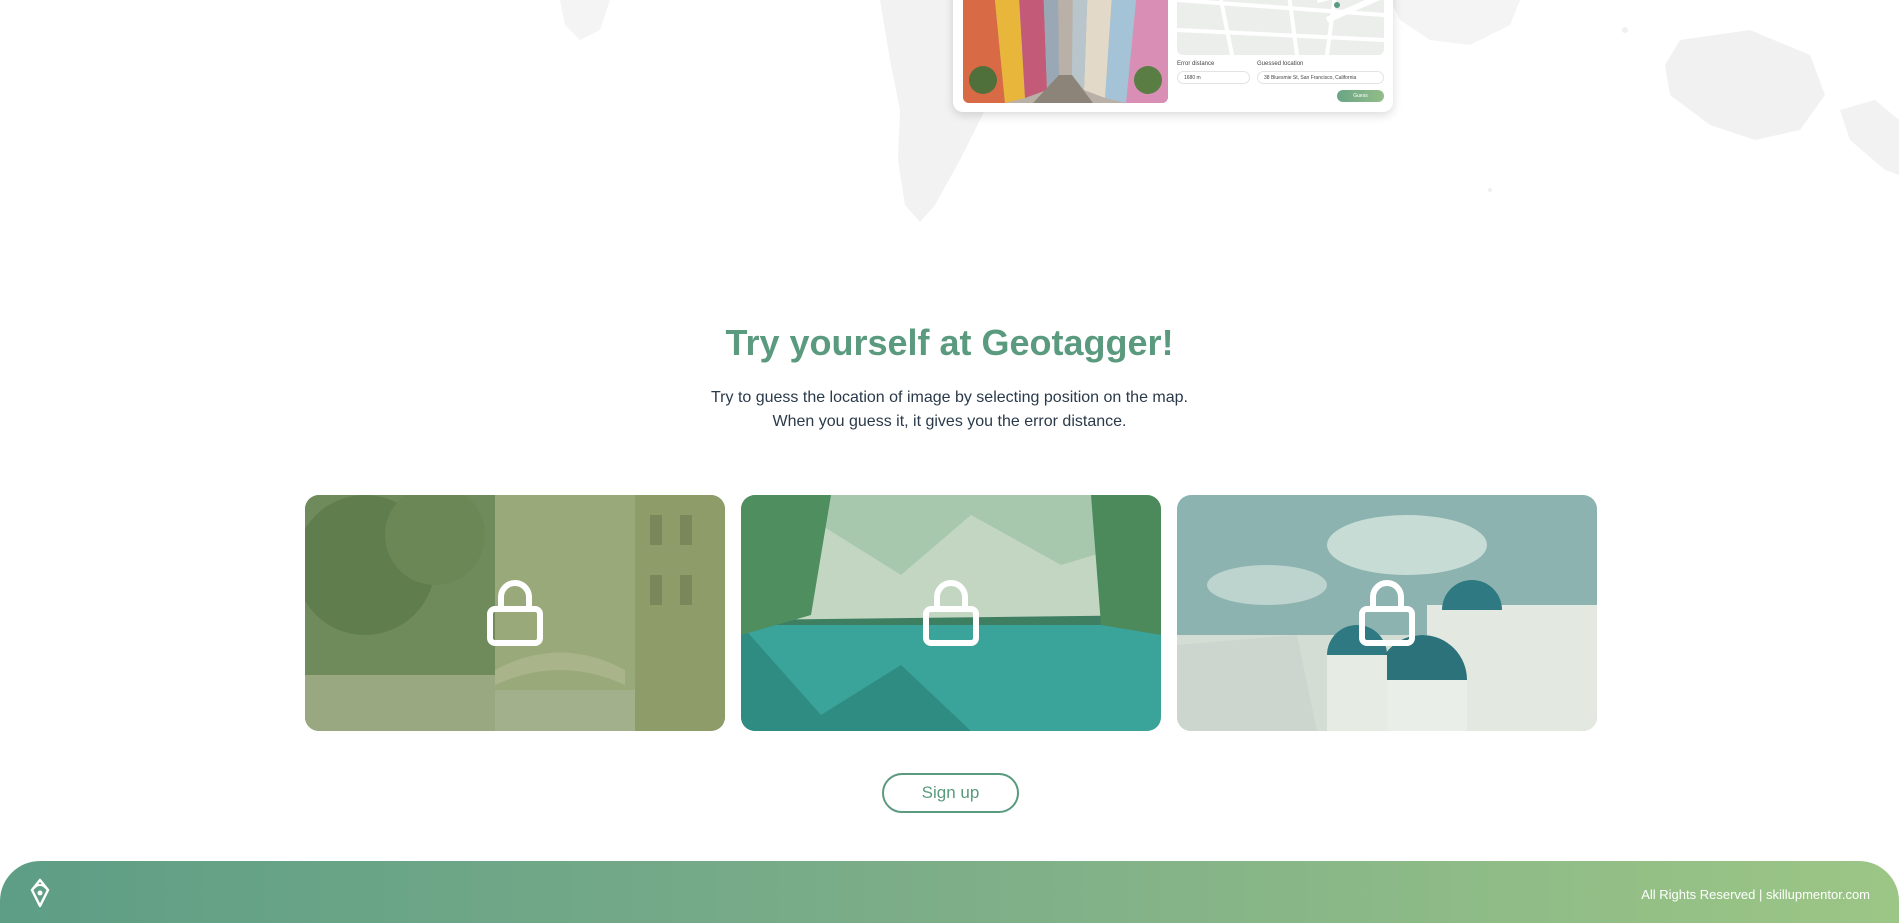 The width and height of the screenshot is (1899, 923). What do you see at coordinates (1196, 64) in the screenshot?
I see `error-distance-label: Error distance` at bounding box center [1196, 64].